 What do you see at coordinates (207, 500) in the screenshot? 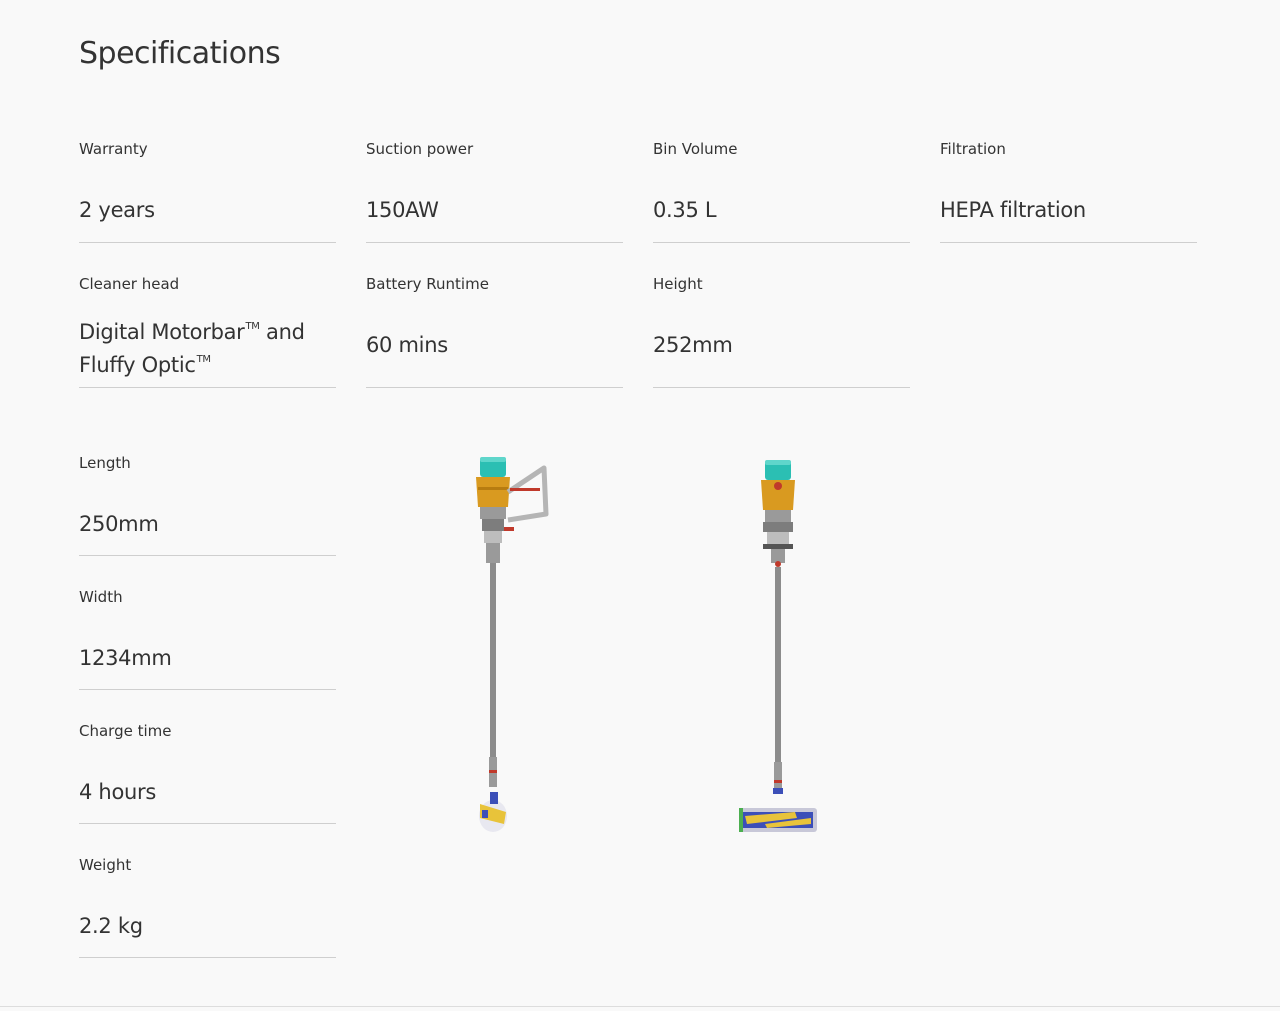
I see `spec-length: Length 250mm` at bounding box center [207, 500].